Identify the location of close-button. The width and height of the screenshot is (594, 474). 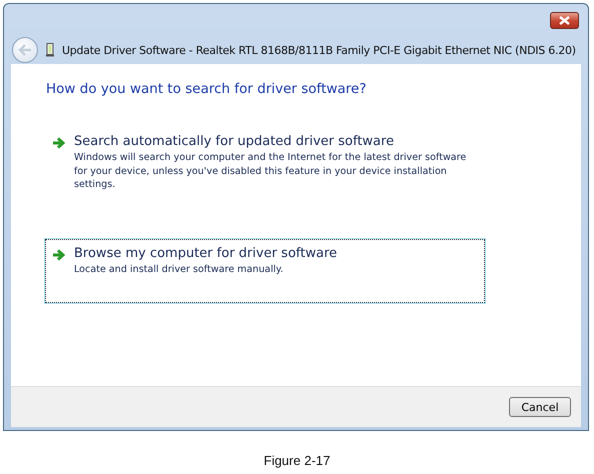
(564, 20).